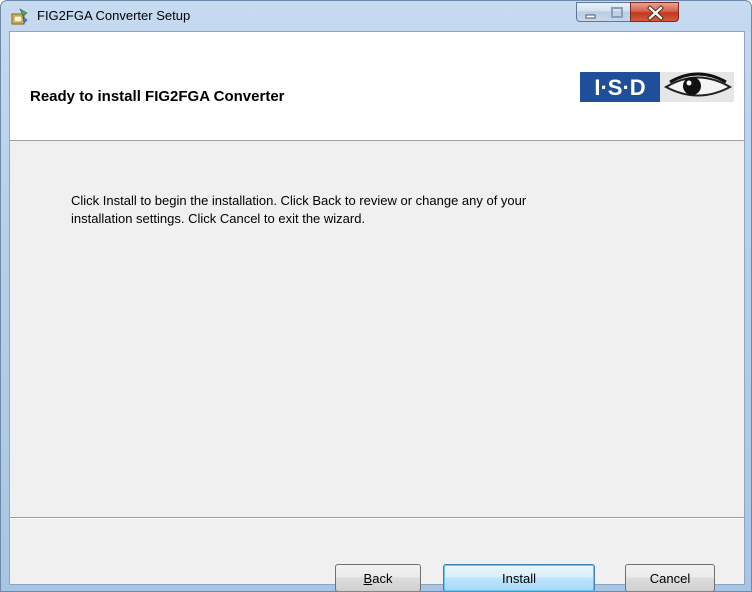  I want to click on cancel-button-label: Cancel, so click(670, 578).